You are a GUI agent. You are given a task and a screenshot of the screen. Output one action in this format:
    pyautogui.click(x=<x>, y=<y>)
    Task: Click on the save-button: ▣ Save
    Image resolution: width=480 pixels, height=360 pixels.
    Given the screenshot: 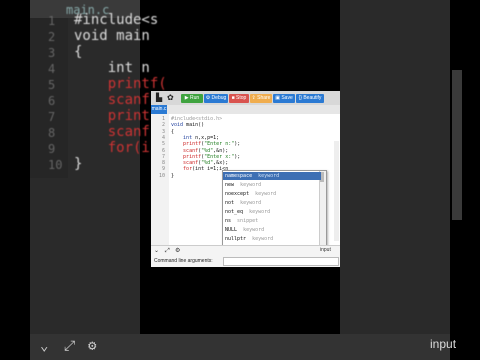 What is the action you would take?
    pyautogui.click(x=284, y=98)
    